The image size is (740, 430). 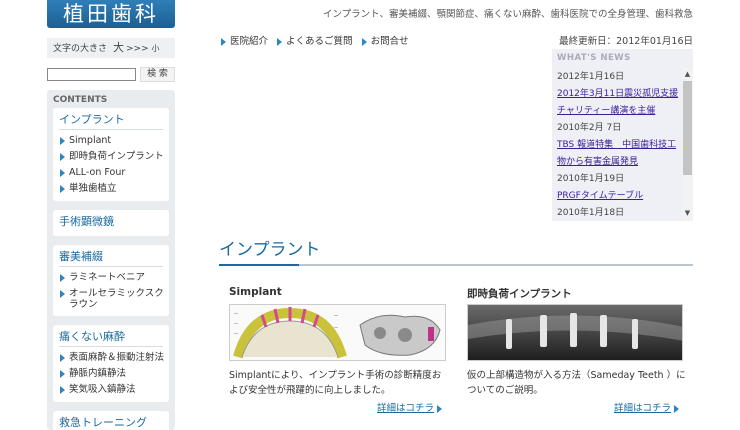 I want to click on section-heading-implant: インプラント, so click(x=456, y=253).